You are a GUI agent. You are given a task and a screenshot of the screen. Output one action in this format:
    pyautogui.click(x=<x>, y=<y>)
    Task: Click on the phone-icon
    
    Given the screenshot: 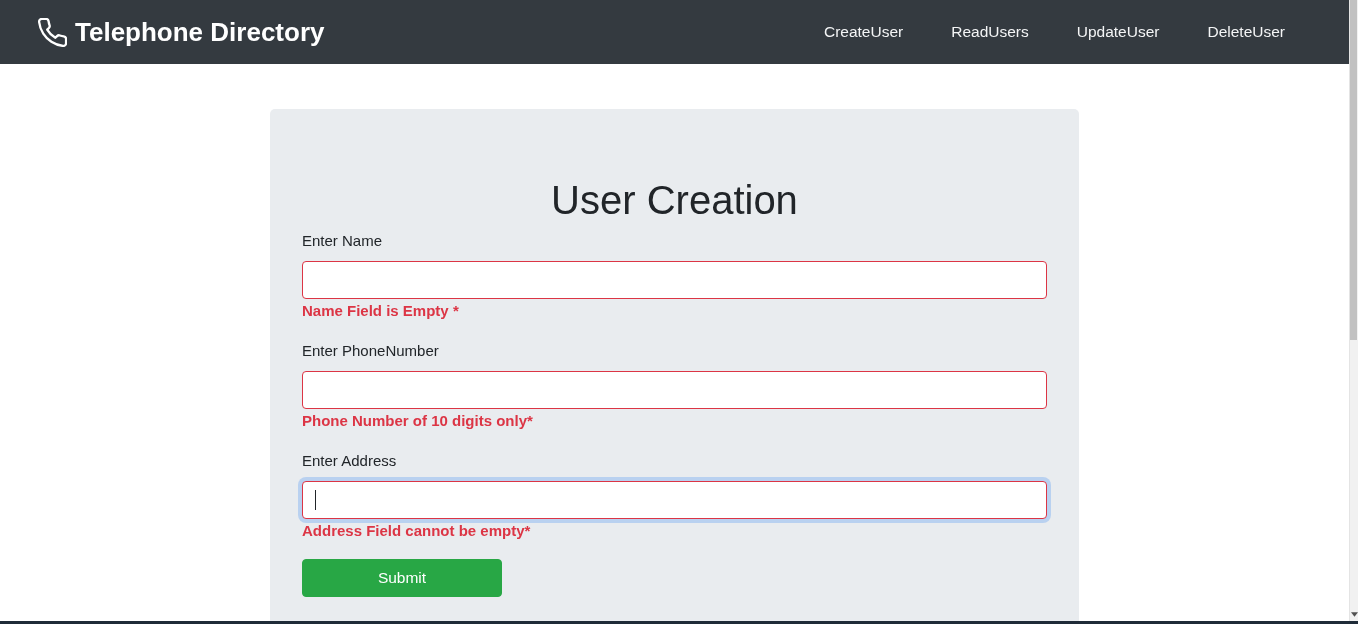 What is the action you would take?
    pyautogui.click(x=52, y=32)
    